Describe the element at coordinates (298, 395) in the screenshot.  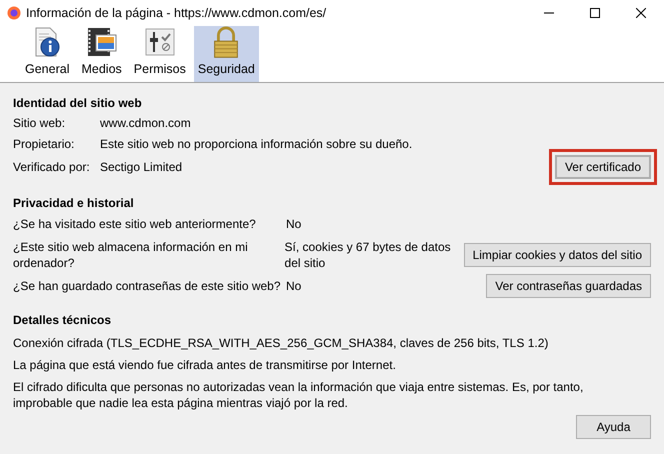
I see `detail-text: El cifrado dificulta que personas no autorizadas vean la información que viaja entre sistemas. Es, por tanto, improbable que nadie lea esta página mientras viajó por la red.` at that location.